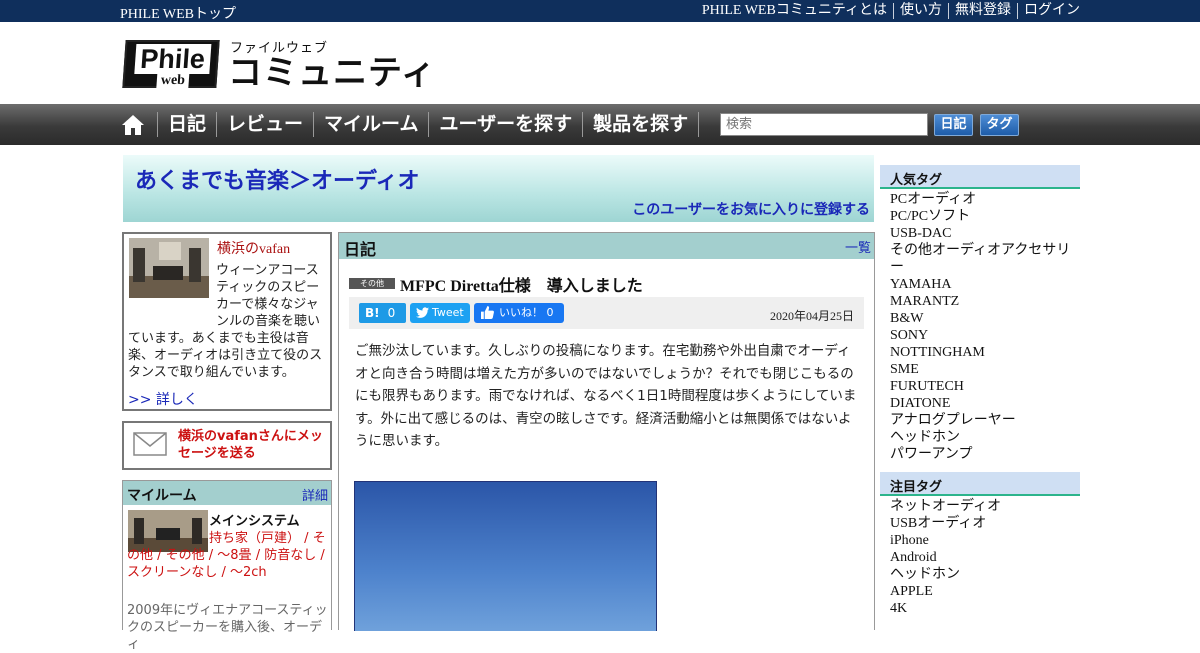 This screenshot has width=1200, height=653. I want to click on home-icon, so click(133, 125).